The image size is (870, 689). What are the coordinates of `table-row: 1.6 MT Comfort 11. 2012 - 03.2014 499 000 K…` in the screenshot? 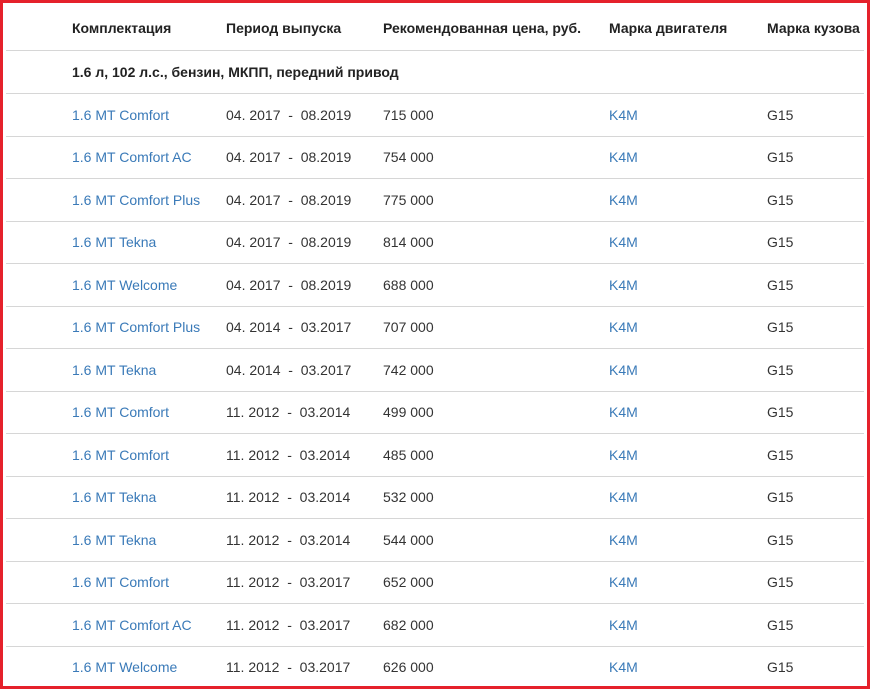 It's located at (435, 413).